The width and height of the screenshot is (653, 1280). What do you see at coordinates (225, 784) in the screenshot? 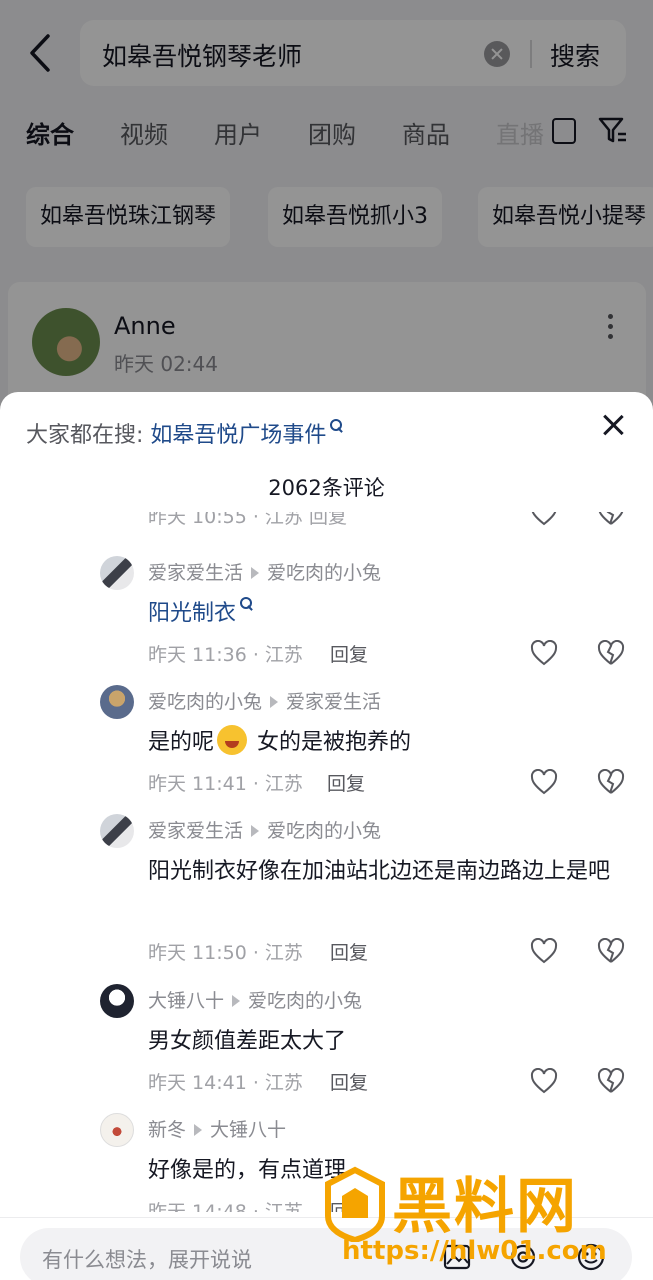
I see `comment-meta: 昨天 11:41 · 江苏` at bounding box center [225, 784].